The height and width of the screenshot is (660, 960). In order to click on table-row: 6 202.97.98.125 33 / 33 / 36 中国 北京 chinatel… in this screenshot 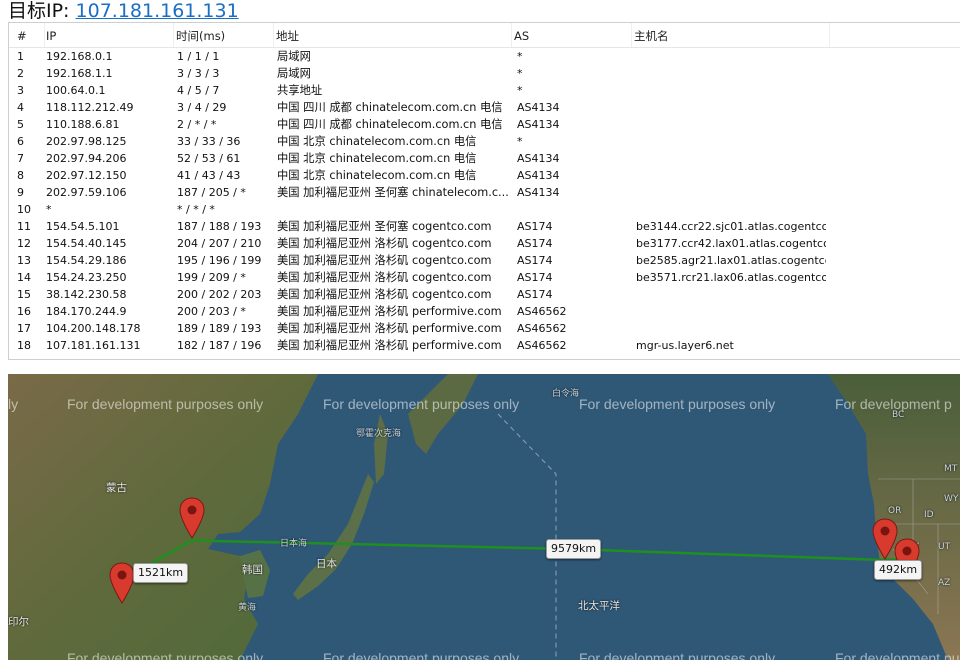, I will do `click(484, 141)`.